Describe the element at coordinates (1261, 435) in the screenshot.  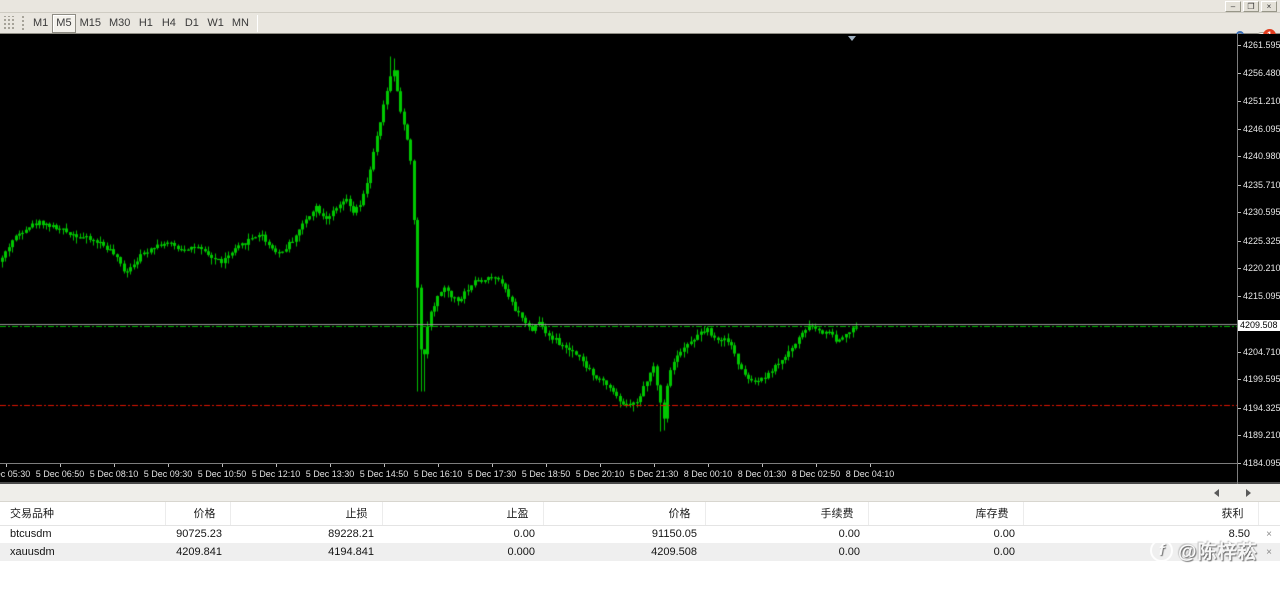
I see `price-tick-label: 4189.210` at that location.